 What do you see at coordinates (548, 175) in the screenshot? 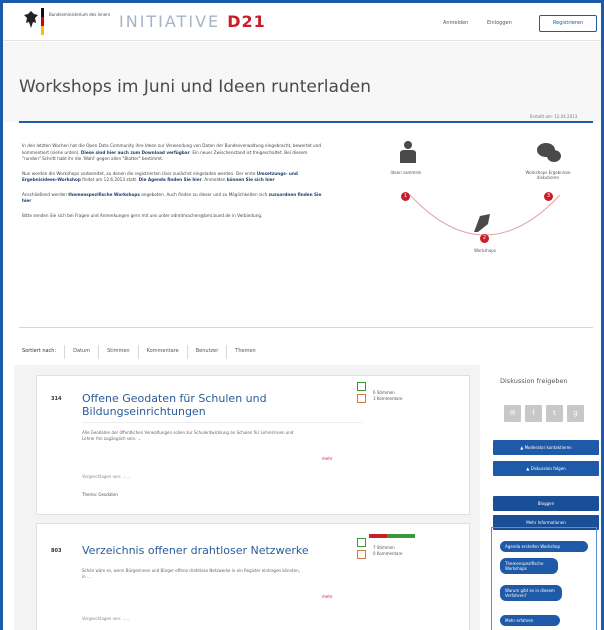
I see `step3-label: Workshops Ergebnisse diskutieren` at bounding box center [548, 175].